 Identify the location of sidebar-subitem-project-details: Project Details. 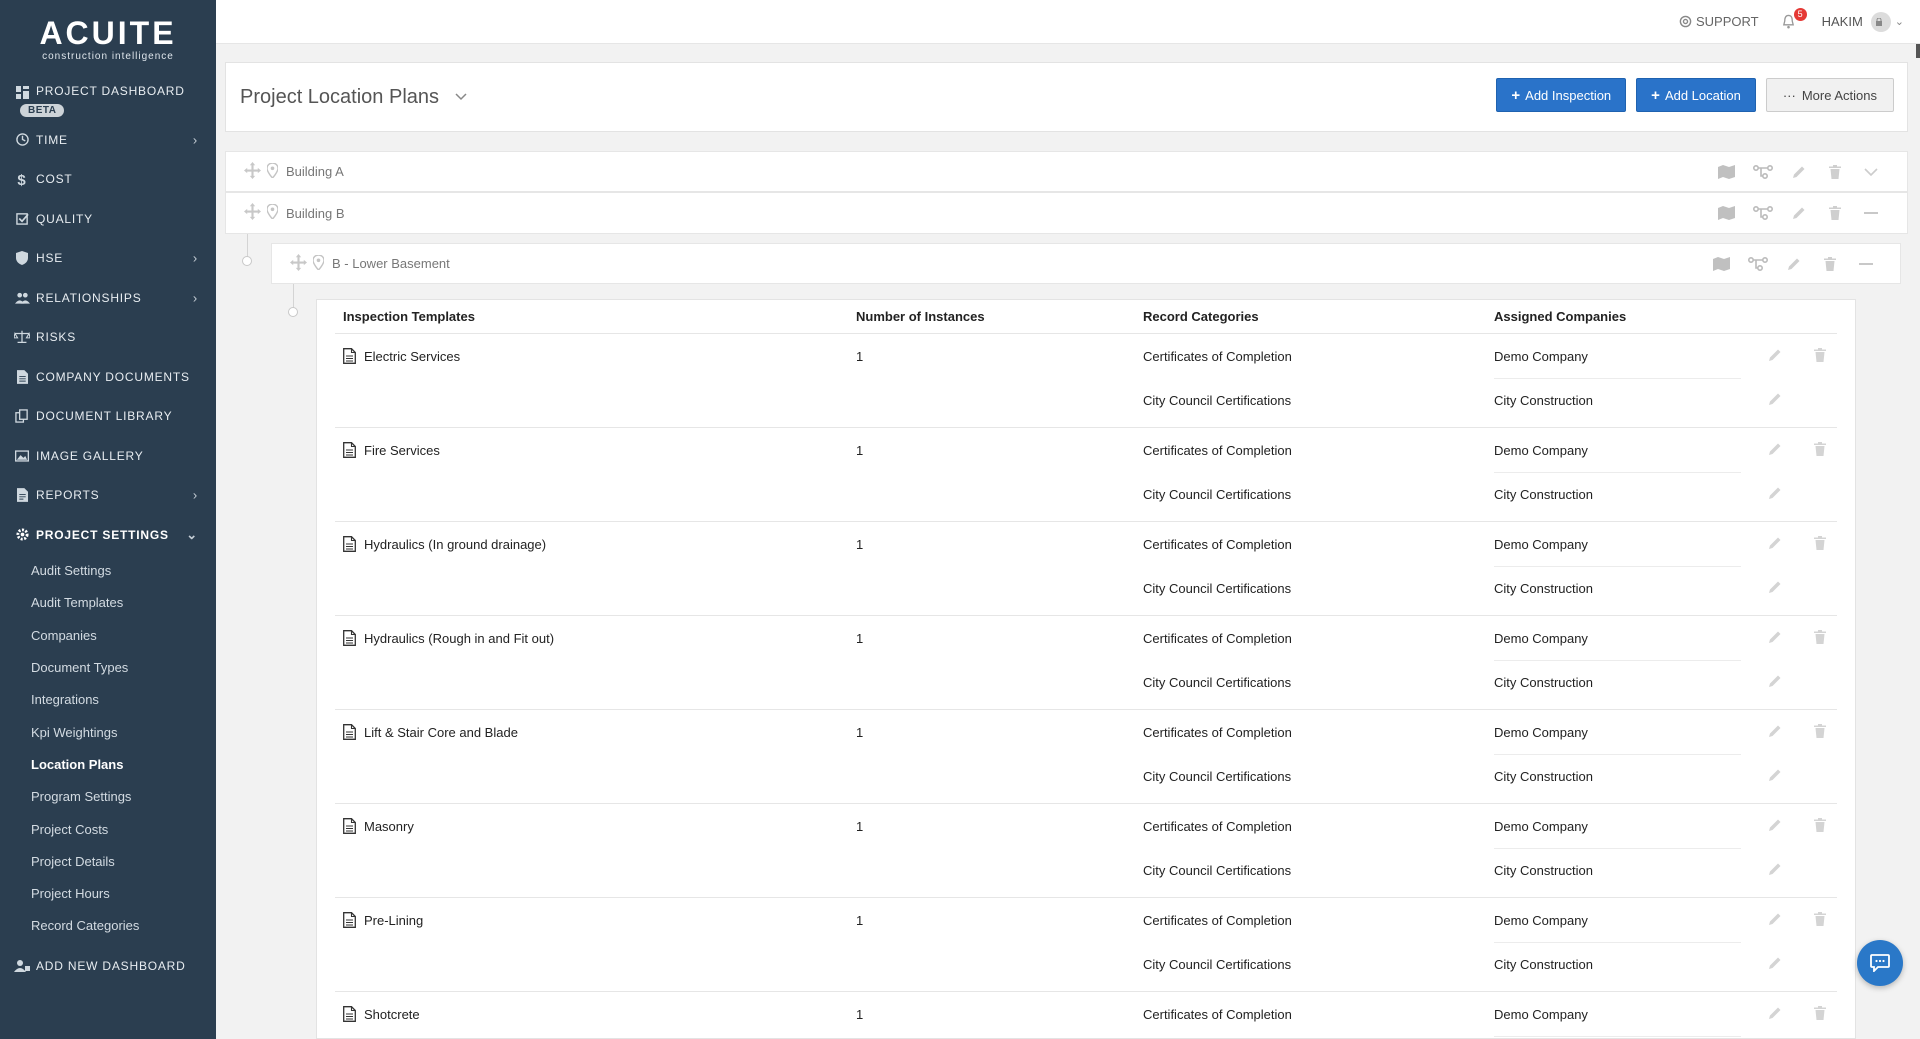
(108, 861).